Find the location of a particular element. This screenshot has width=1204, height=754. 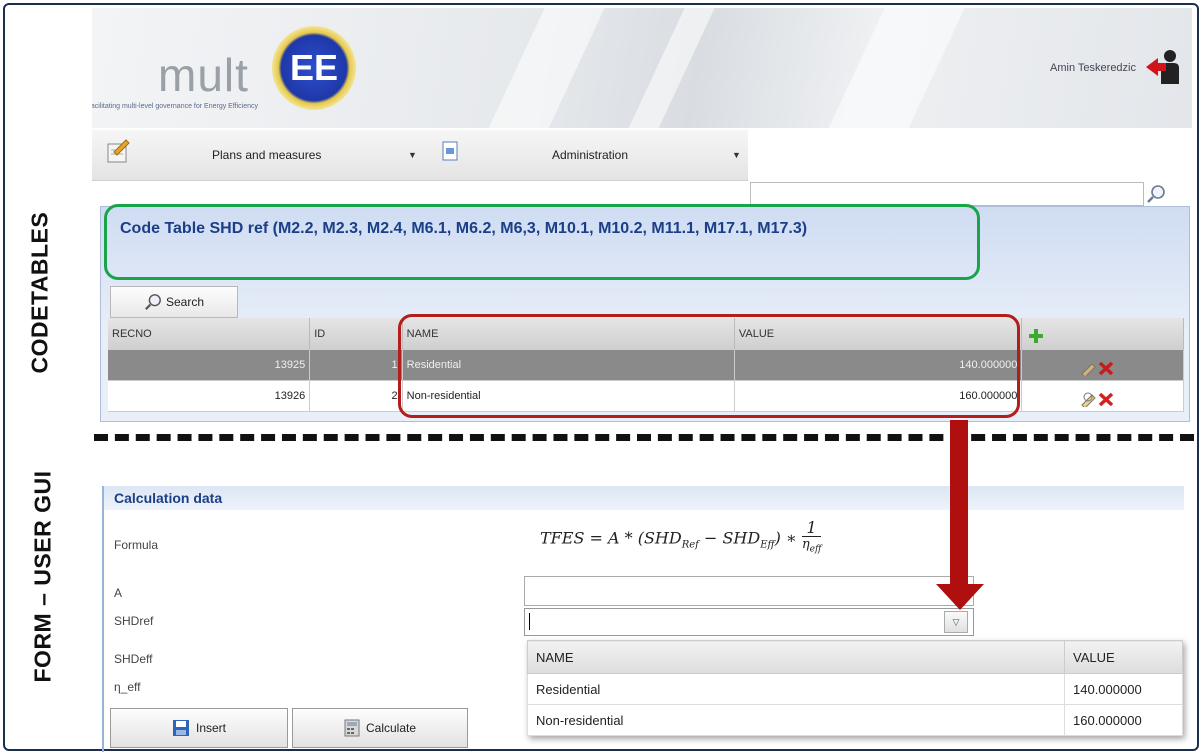

option-value: 160.000000 is located at coordinates (1123, 720).